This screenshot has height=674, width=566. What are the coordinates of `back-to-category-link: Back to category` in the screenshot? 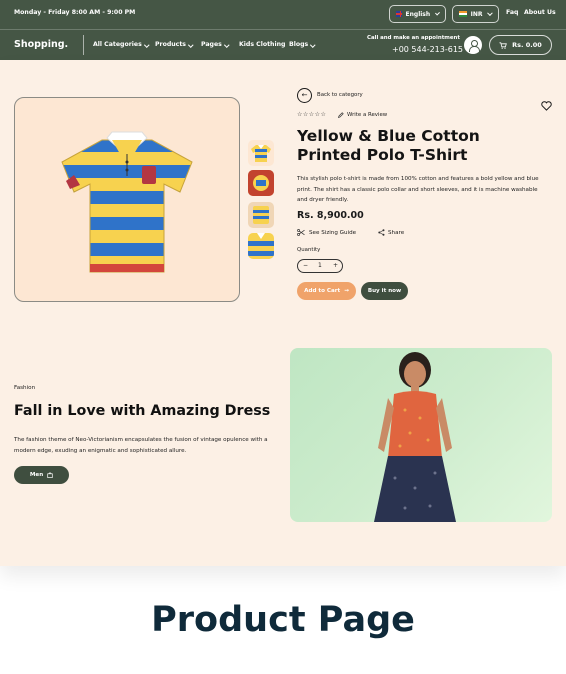 It's located at (340, 95).